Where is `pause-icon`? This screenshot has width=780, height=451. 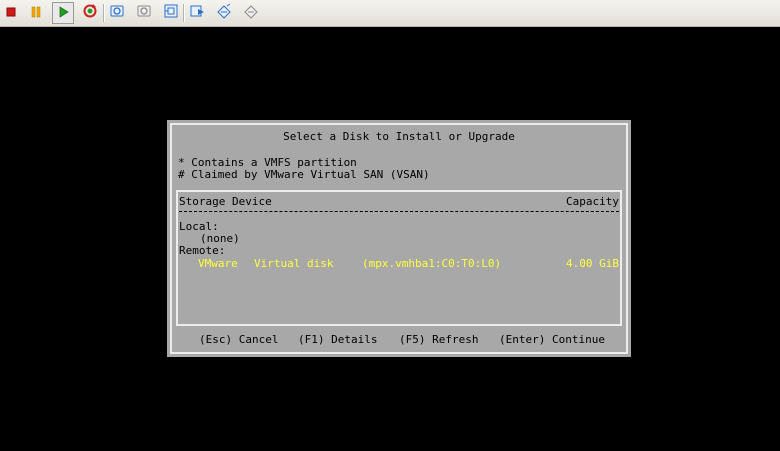 pause-icon is located at coordinates (36, 13).